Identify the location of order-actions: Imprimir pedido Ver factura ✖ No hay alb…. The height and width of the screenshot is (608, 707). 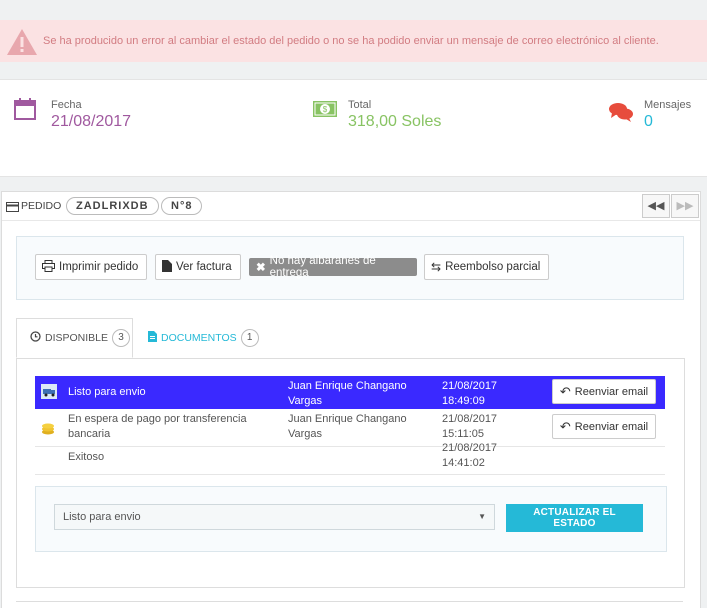
(350, 268).